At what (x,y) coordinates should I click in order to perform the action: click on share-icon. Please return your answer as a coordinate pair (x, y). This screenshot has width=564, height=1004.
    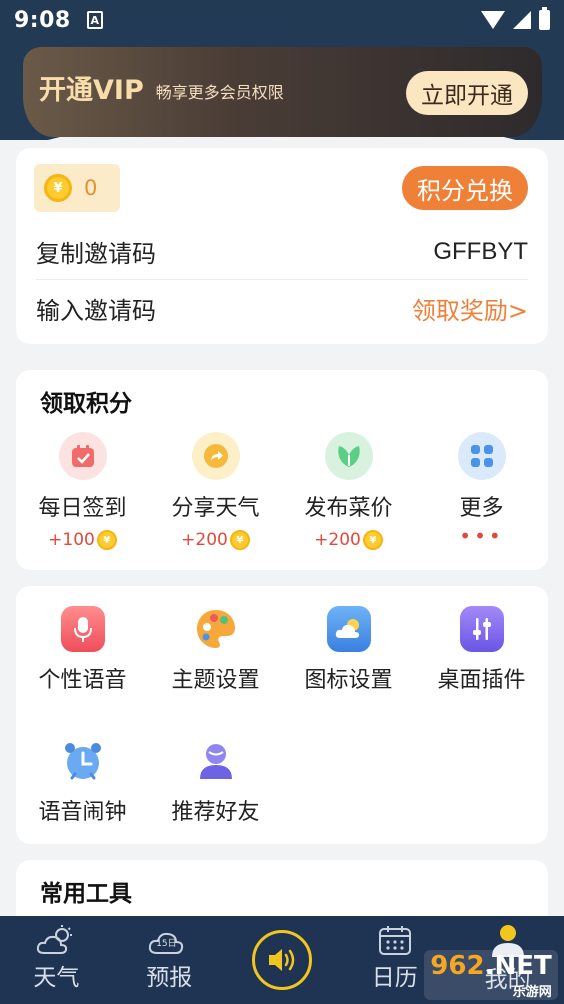
    Looking at the image, I should click on (215, 456).